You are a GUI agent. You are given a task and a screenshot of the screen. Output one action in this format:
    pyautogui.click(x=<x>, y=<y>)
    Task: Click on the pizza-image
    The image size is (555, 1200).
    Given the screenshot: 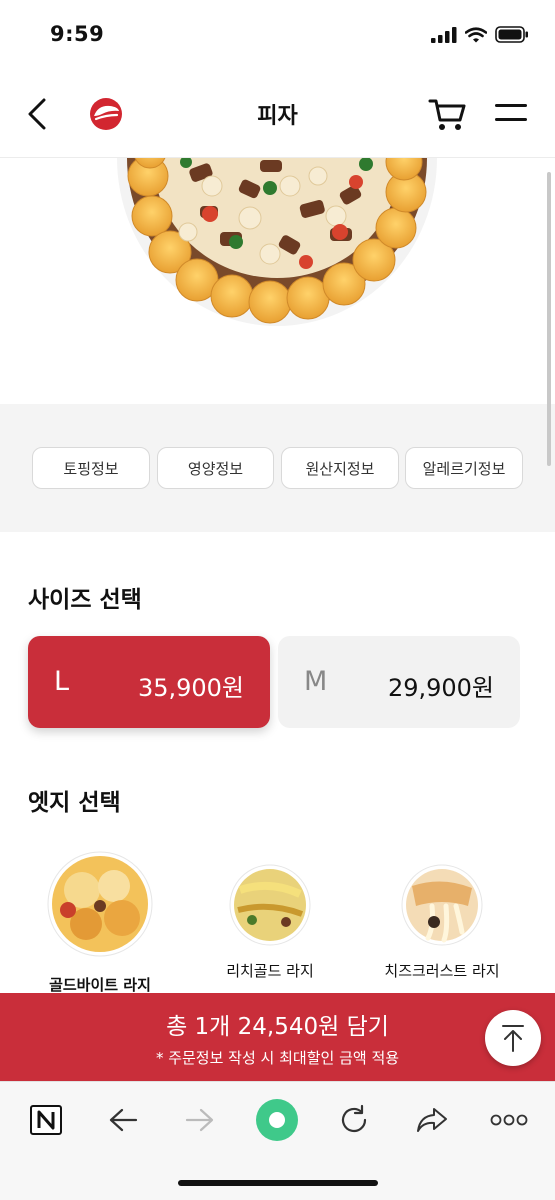 What is the action you would take?
    pyautogui.click(x=277, y=242)
    